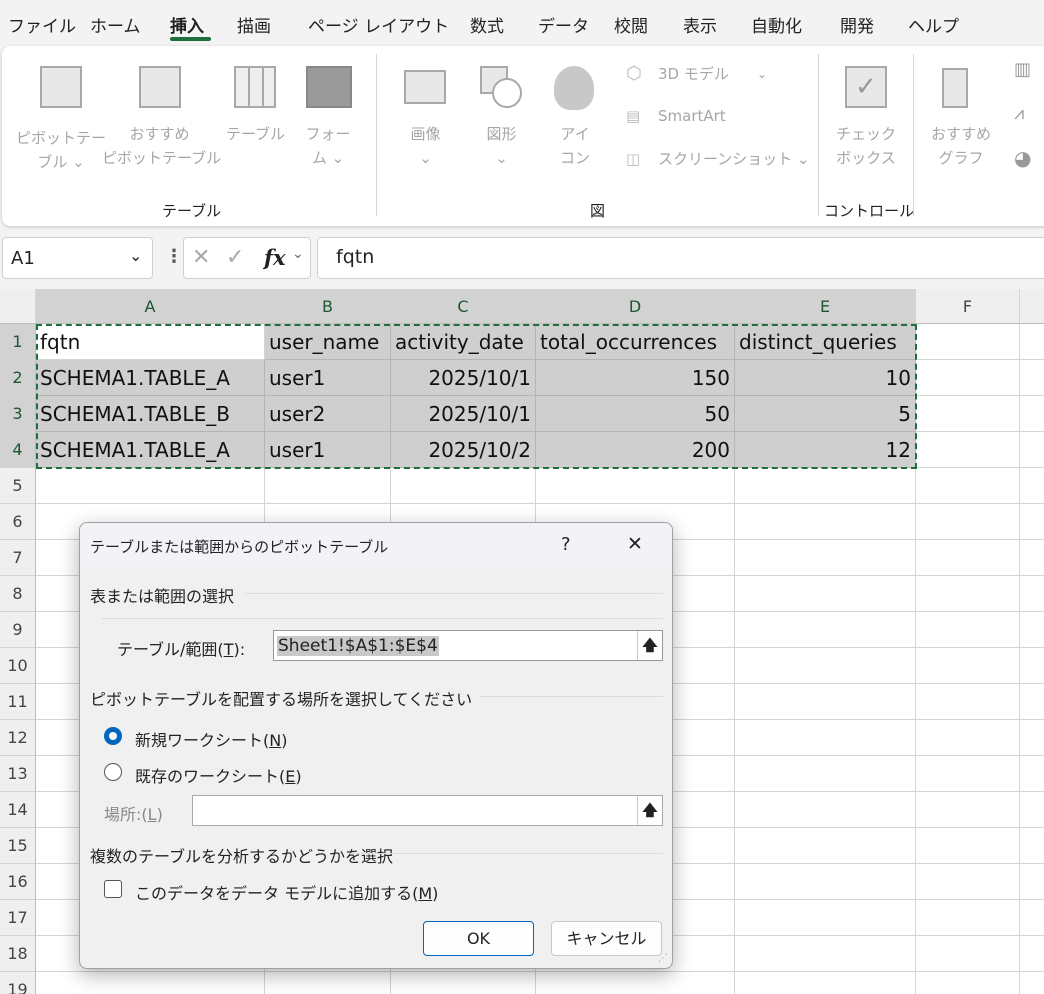  What do you see at coordinates (563, 24) in the screenshot?
I see `tab-data: データ` at bounding box center [563, 24].